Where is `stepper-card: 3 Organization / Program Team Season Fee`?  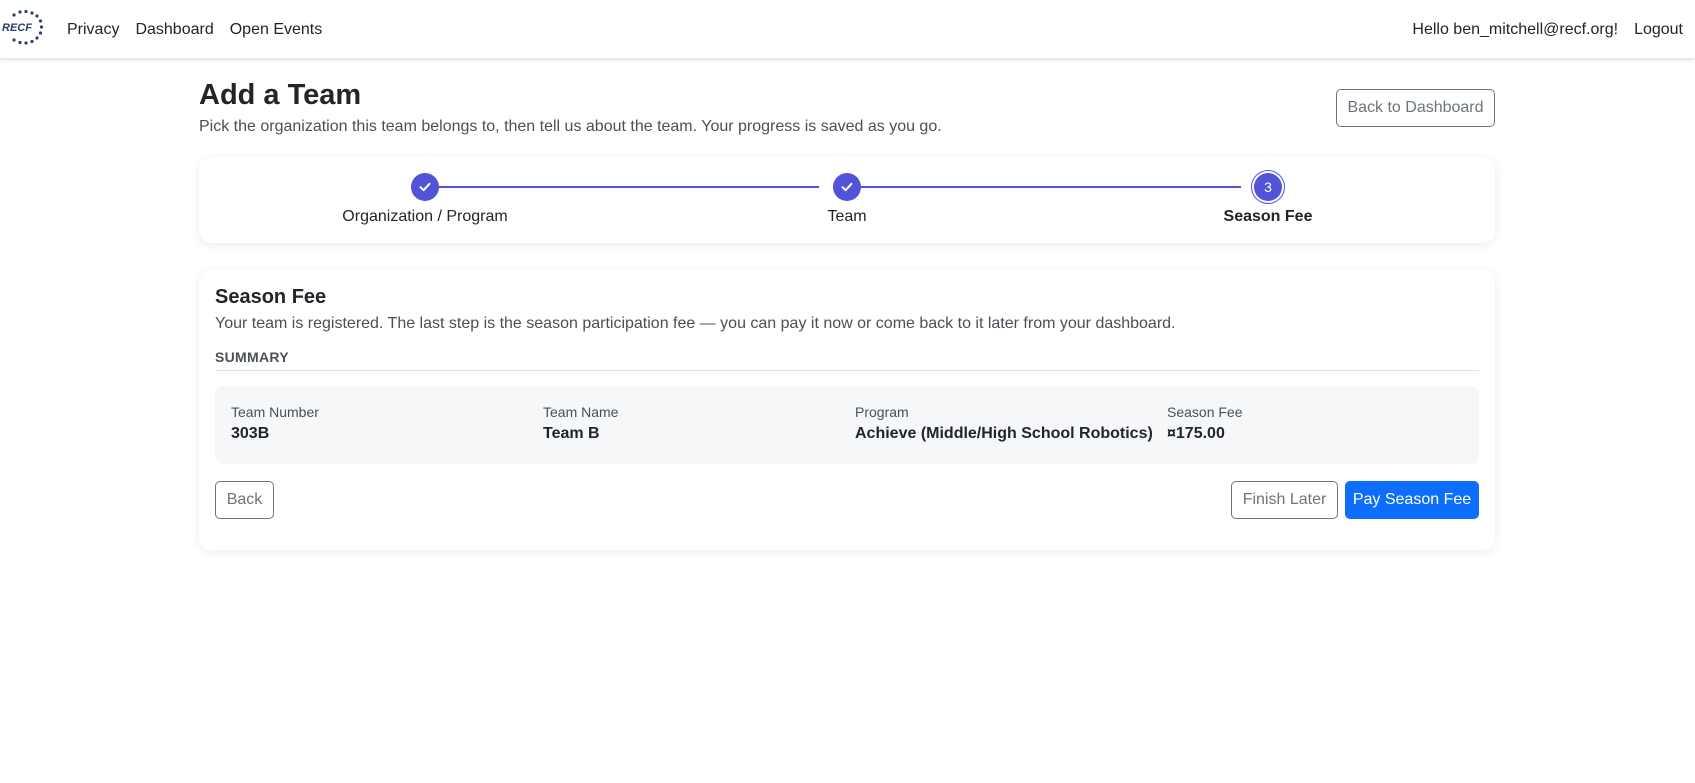 stepper-card: 3 Organization / Program Team Season Fee is located at coordinates (847, 200).